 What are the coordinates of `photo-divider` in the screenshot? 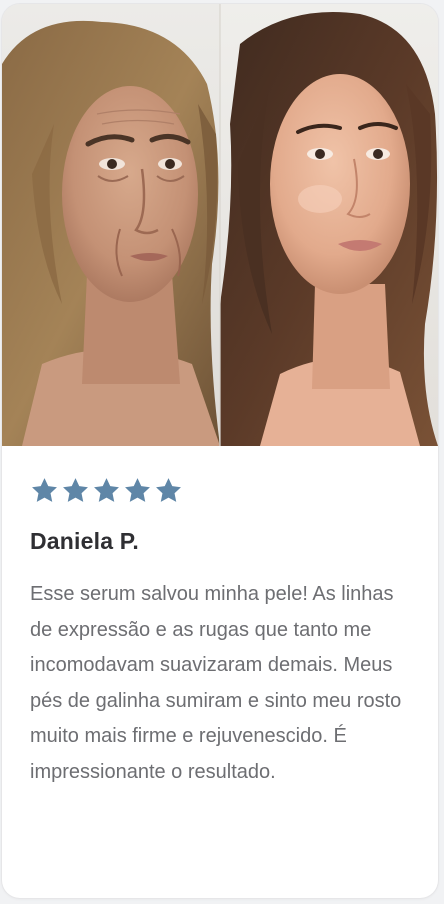 It's located at (220, 225).